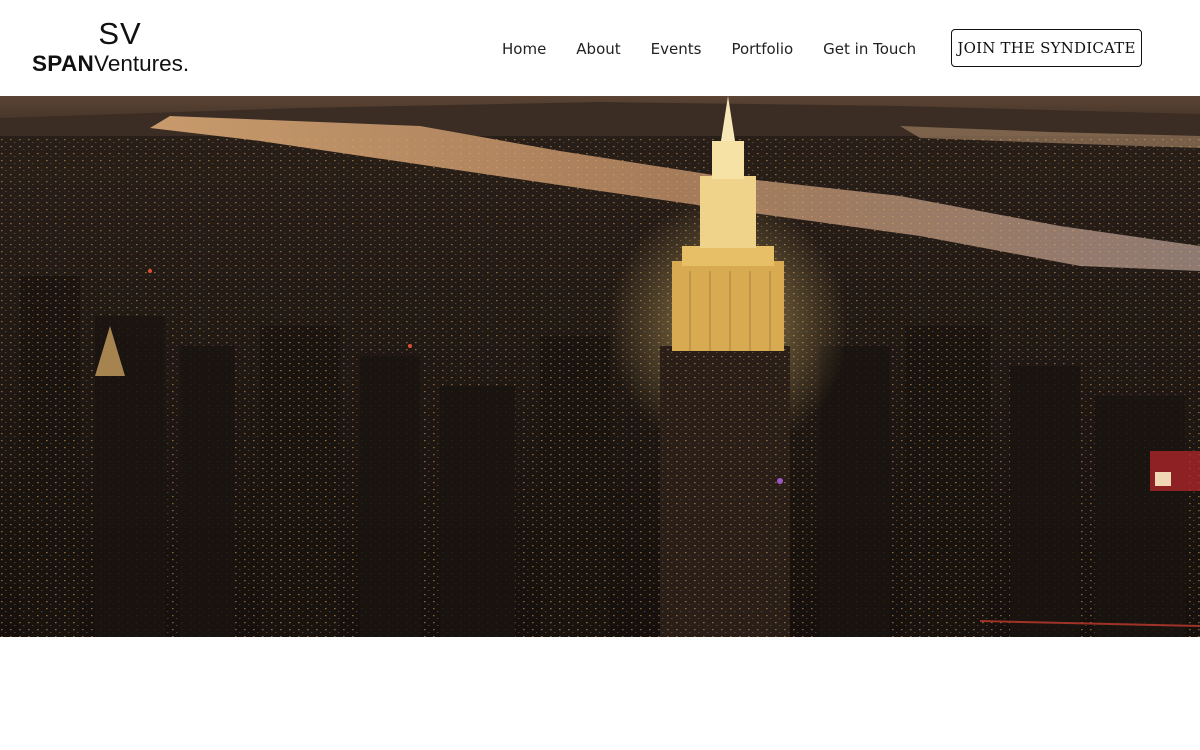 Image resolution: width=1200 pixels, height=750 pixels. What do you see at coordinates (762, 49) in the screenshot?
I see `nav-item-portfolio: Portfolio` at bounding box center [762, 49].